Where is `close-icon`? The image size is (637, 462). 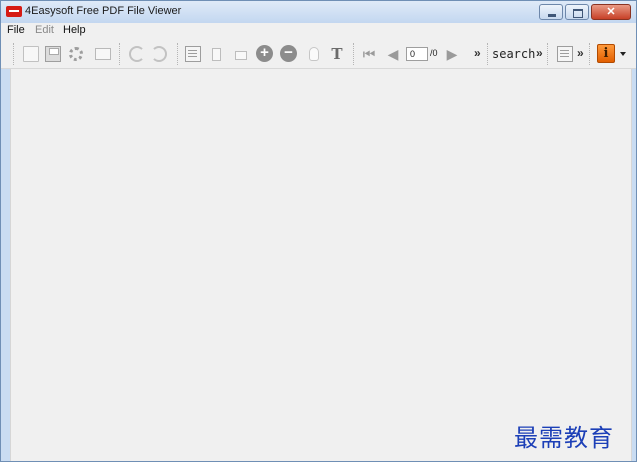
close-icon is located at coordinates (611, 12).